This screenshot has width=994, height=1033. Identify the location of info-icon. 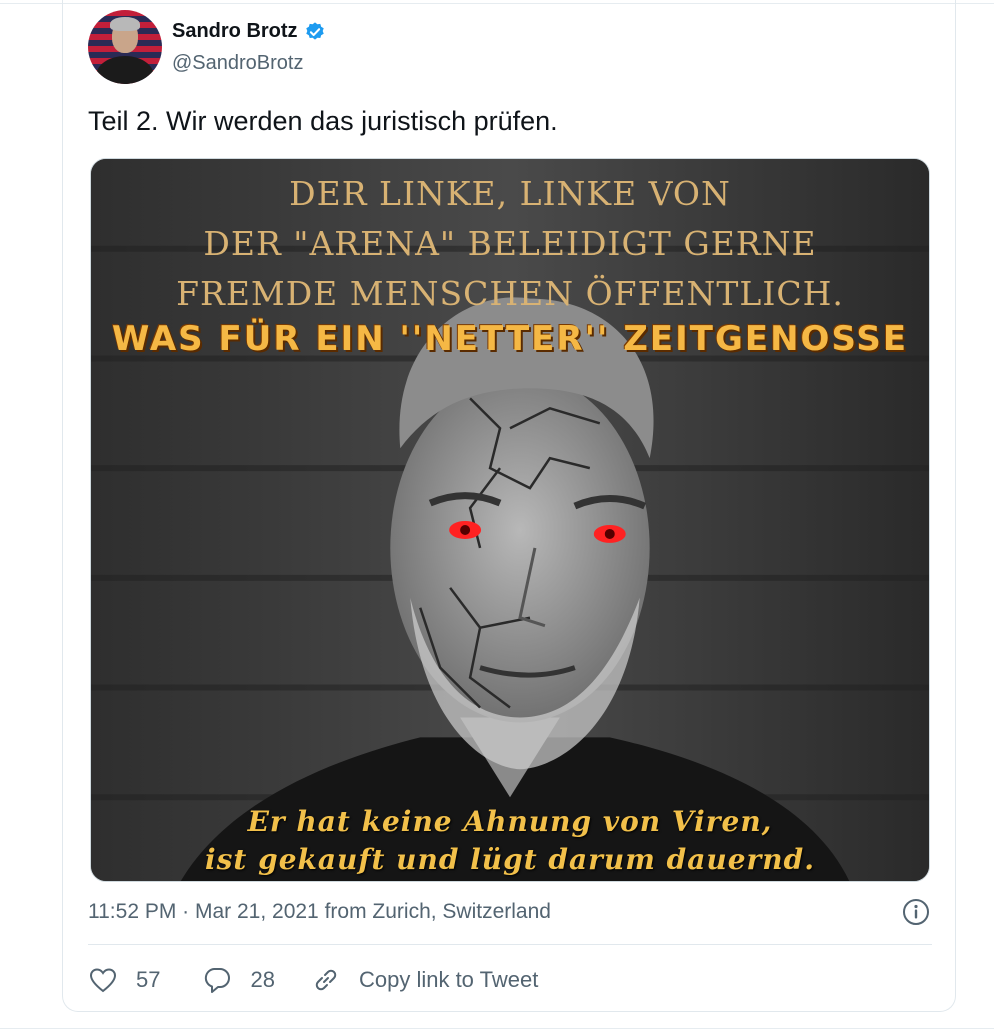
(916, 912).